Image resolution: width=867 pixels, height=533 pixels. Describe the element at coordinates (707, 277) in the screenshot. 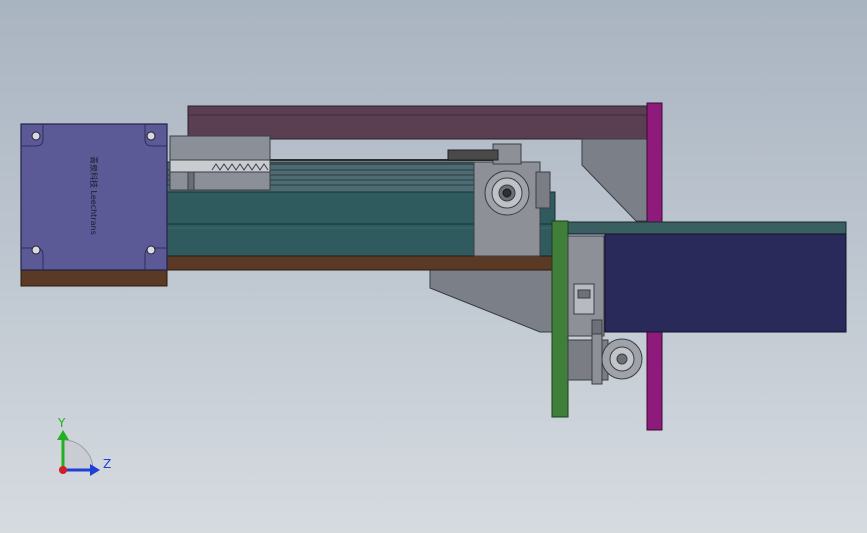

I see `dark-side-block` at that location.